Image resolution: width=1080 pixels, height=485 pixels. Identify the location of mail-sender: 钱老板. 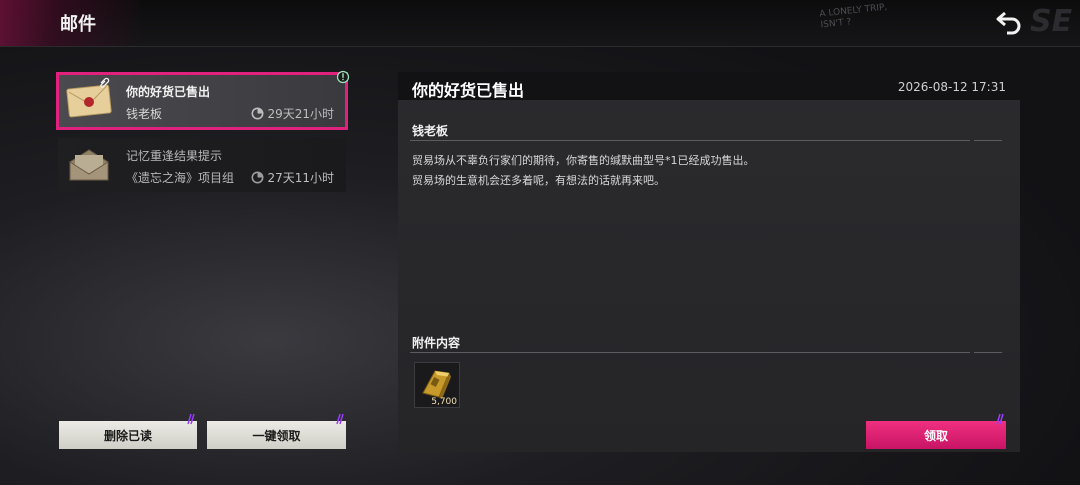
(144, 114).